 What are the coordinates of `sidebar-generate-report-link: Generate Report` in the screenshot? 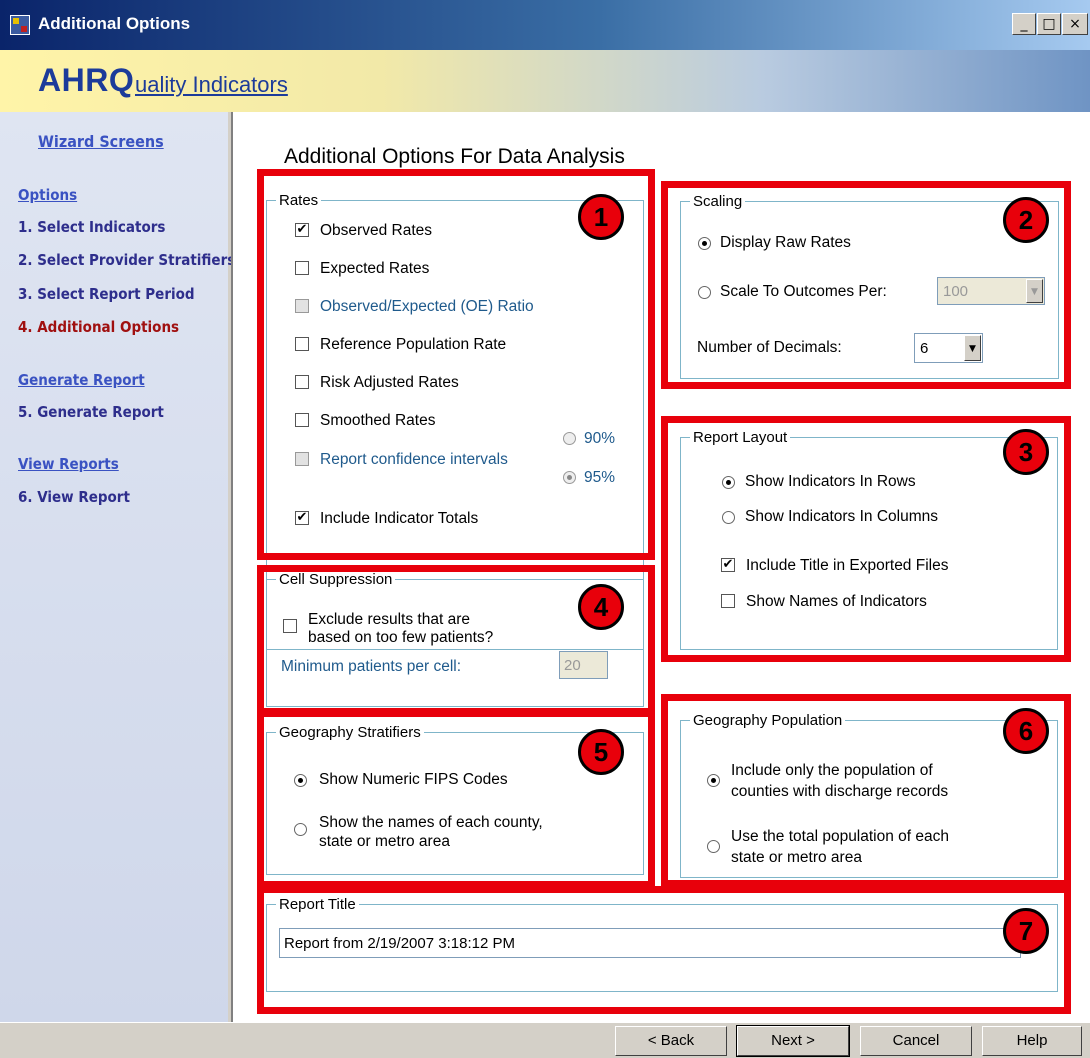 It's located at (81, 380).